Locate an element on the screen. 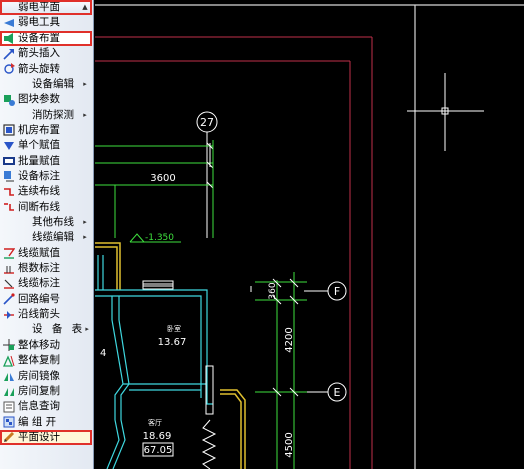  speaker-icon is located at coordinates (9, 38).